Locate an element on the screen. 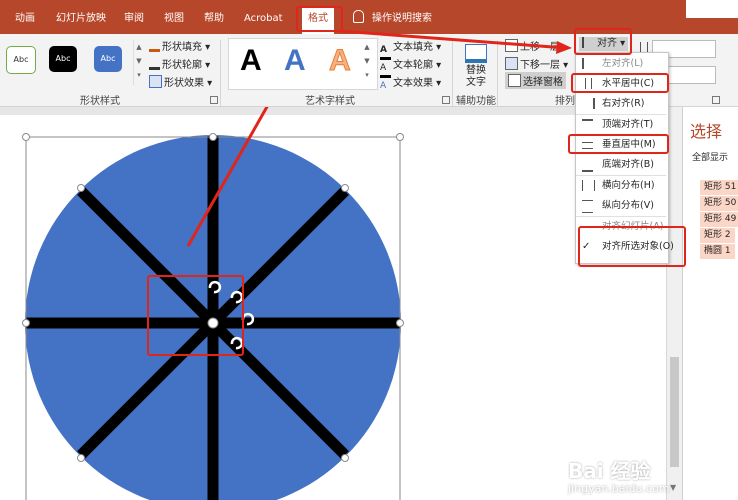 The width and height of the screenshot is (738, 500). align-top-icon is located at coordinates (587, 125).